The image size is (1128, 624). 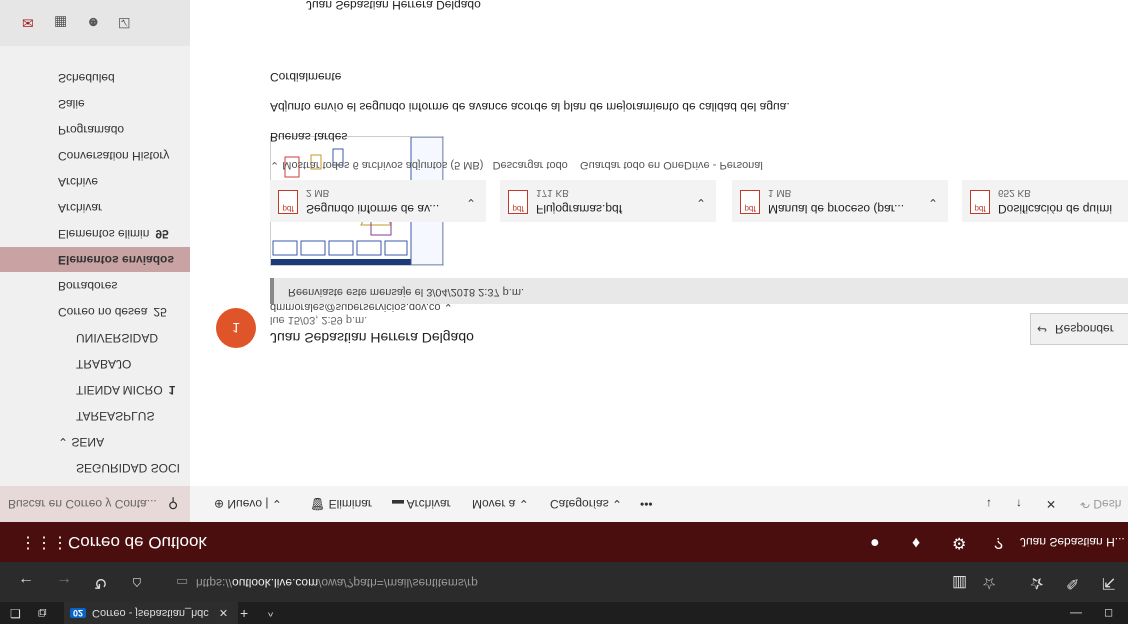 I want to click on folder-label: TAREASPLUS, so click(x=115, y=416).